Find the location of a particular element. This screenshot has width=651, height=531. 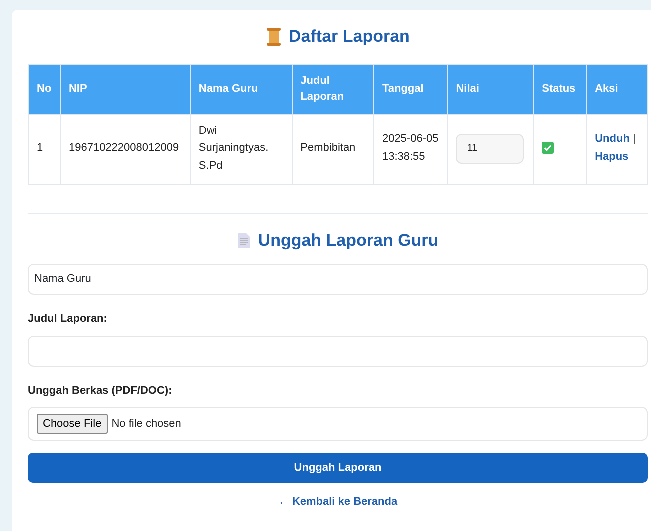

score-field: 11 is located at coordinates (490, 149).